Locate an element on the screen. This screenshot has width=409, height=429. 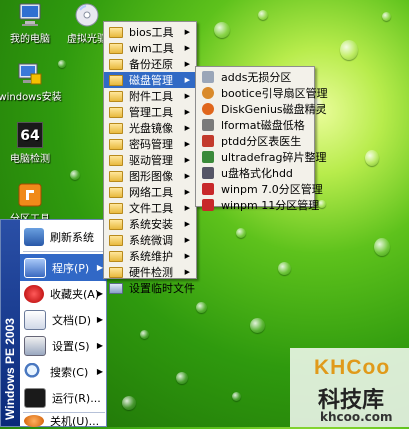
programs-item-hardware-check: 硬件检测 ▶ is located at coordinates (150, 272).